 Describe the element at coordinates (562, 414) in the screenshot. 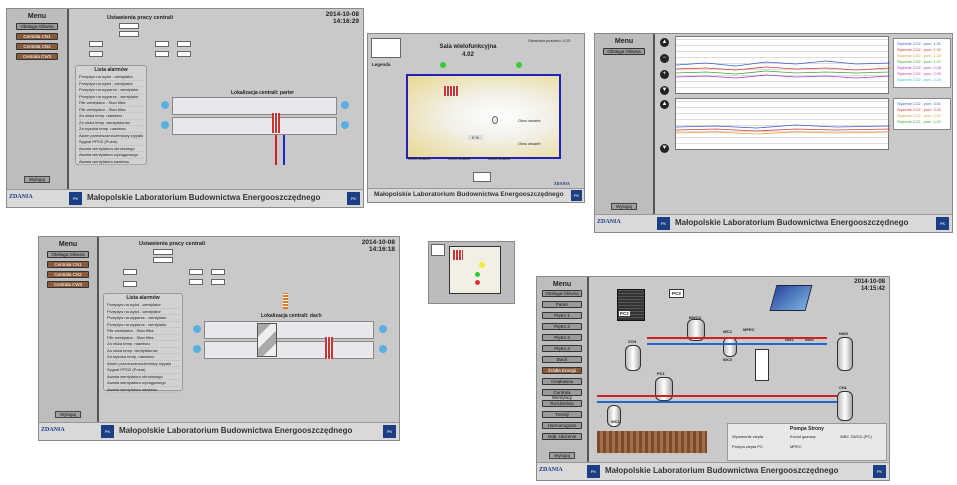

I see `menu-item-trends: Trendy` at that location.